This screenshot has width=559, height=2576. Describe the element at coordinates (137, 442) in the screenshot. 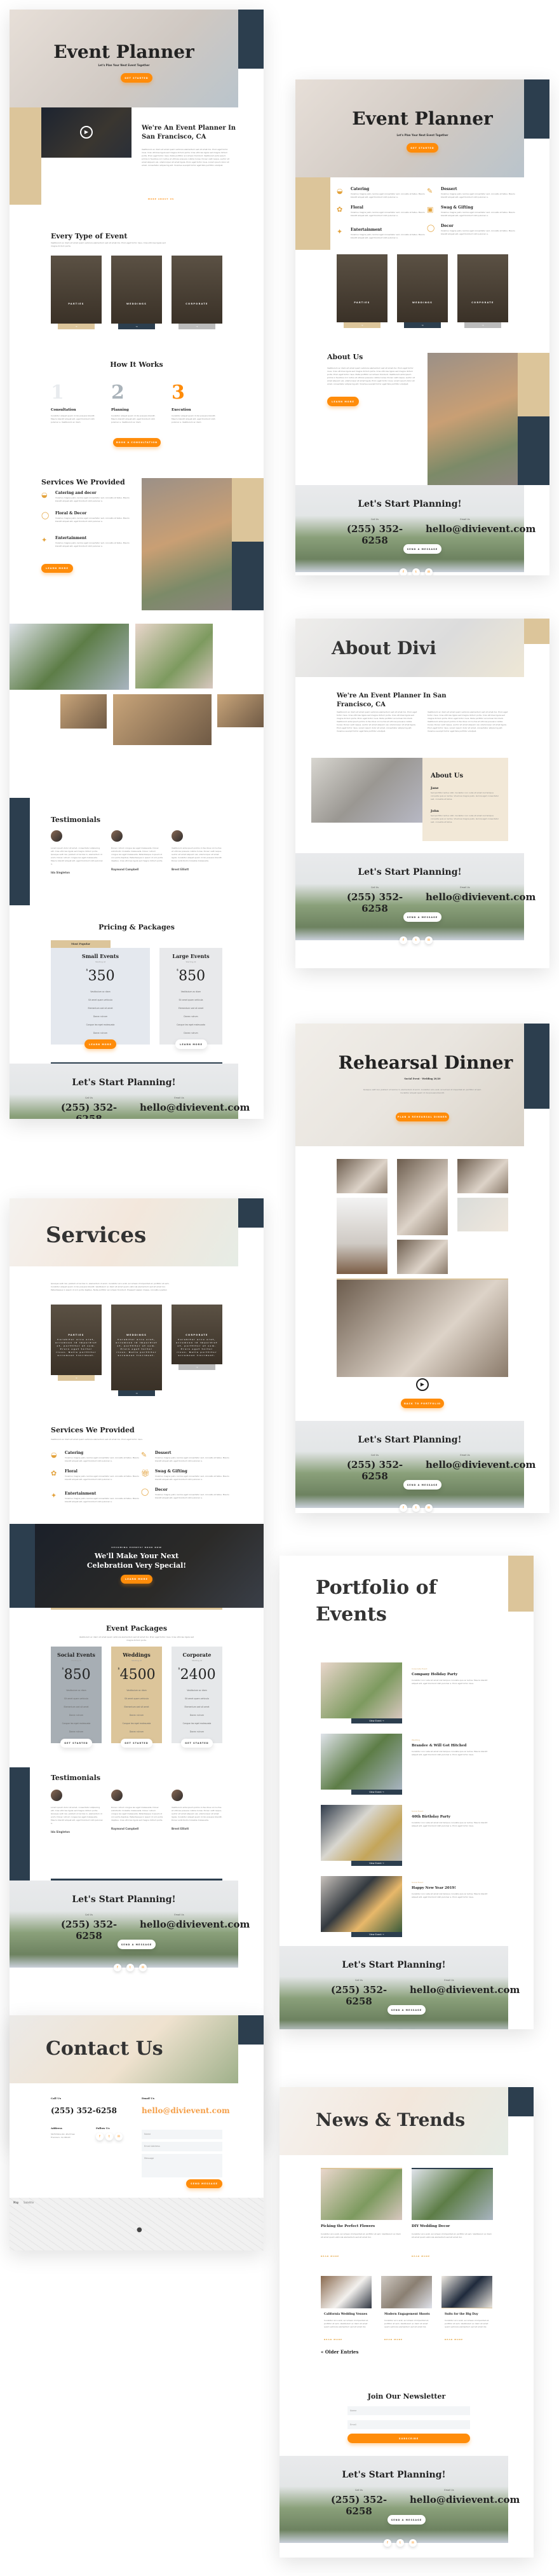

I see `book-consultation-button: BOOK A CONSULTATION` at that location.